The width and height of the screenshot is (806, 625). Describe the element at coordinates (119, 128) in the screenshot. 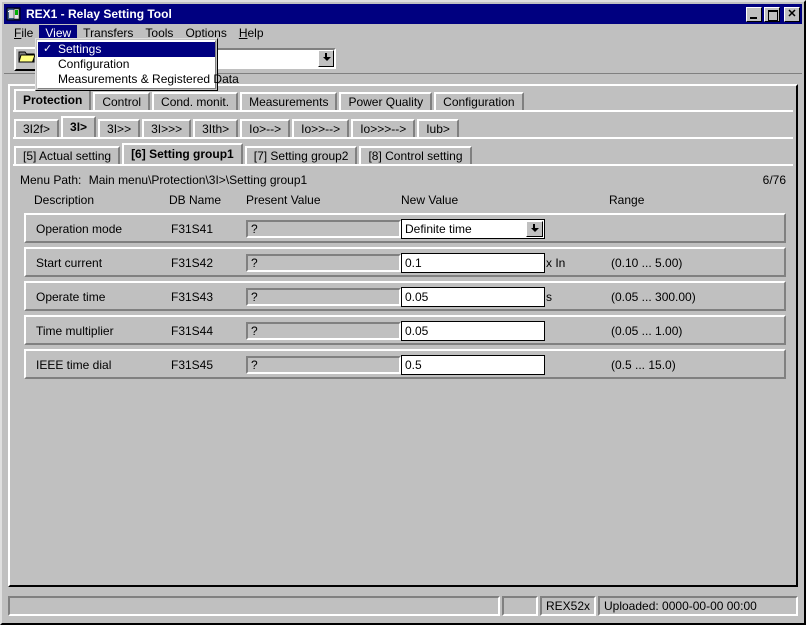

I see `tab-3i-gt2: 3I>>` at that location.